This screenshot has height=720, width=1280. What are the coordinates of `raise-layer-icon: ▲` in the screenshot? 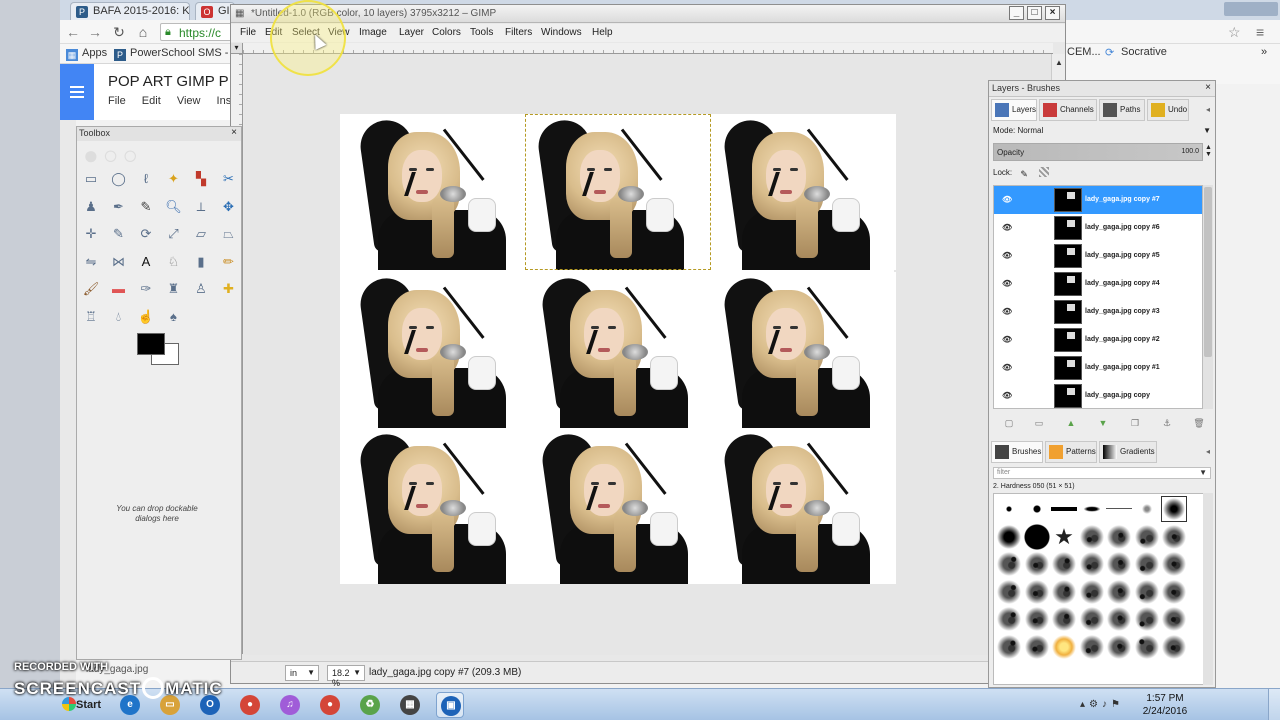 It's located at (1071, 423).